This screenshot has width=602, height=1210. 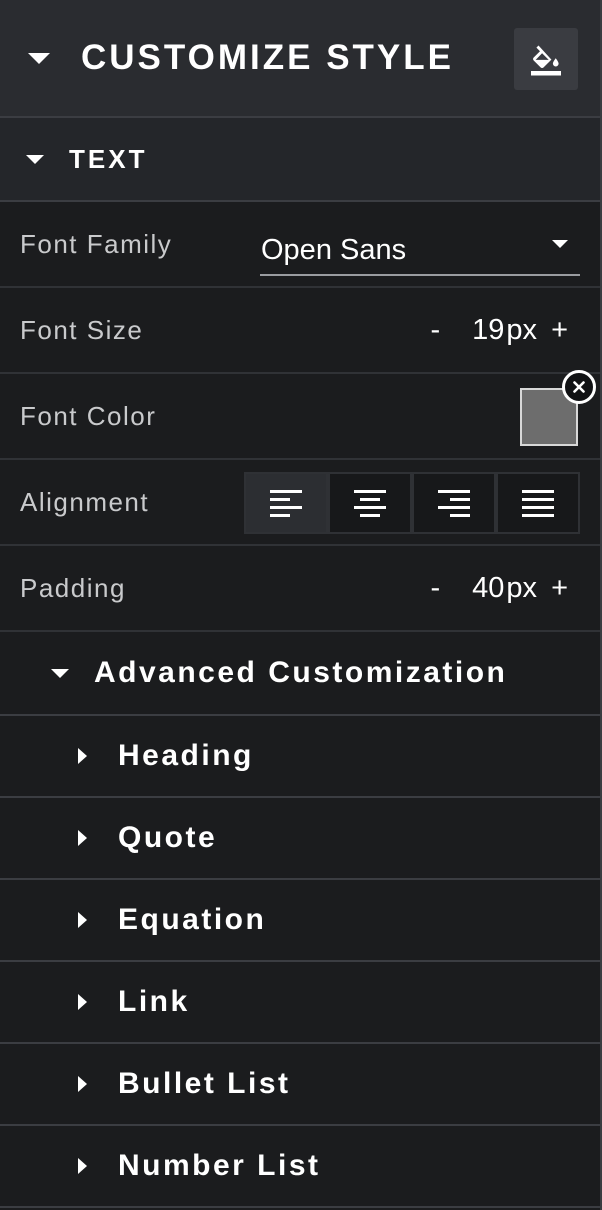 I want to click on font-size-value: 19, so click(x=488, y=330).